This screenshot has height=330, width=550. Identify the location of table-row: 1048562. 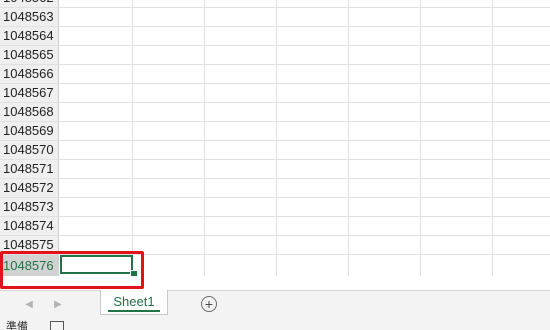
(275, 4).